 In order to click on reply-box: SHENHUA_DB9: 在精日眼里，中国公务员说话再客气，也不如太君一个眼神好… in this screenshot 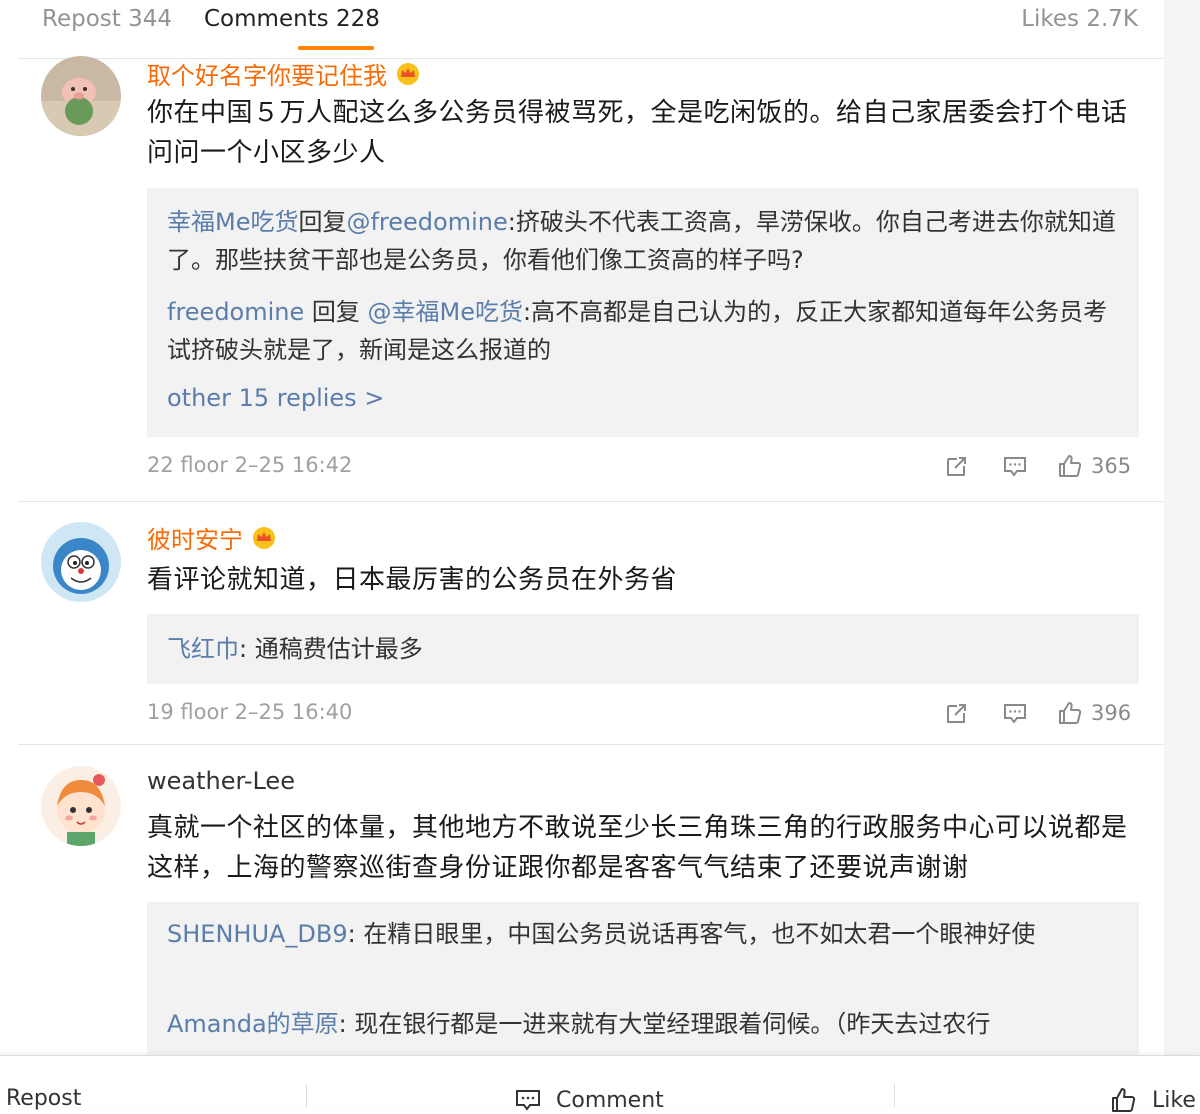, I will do `click(643, 987)`.